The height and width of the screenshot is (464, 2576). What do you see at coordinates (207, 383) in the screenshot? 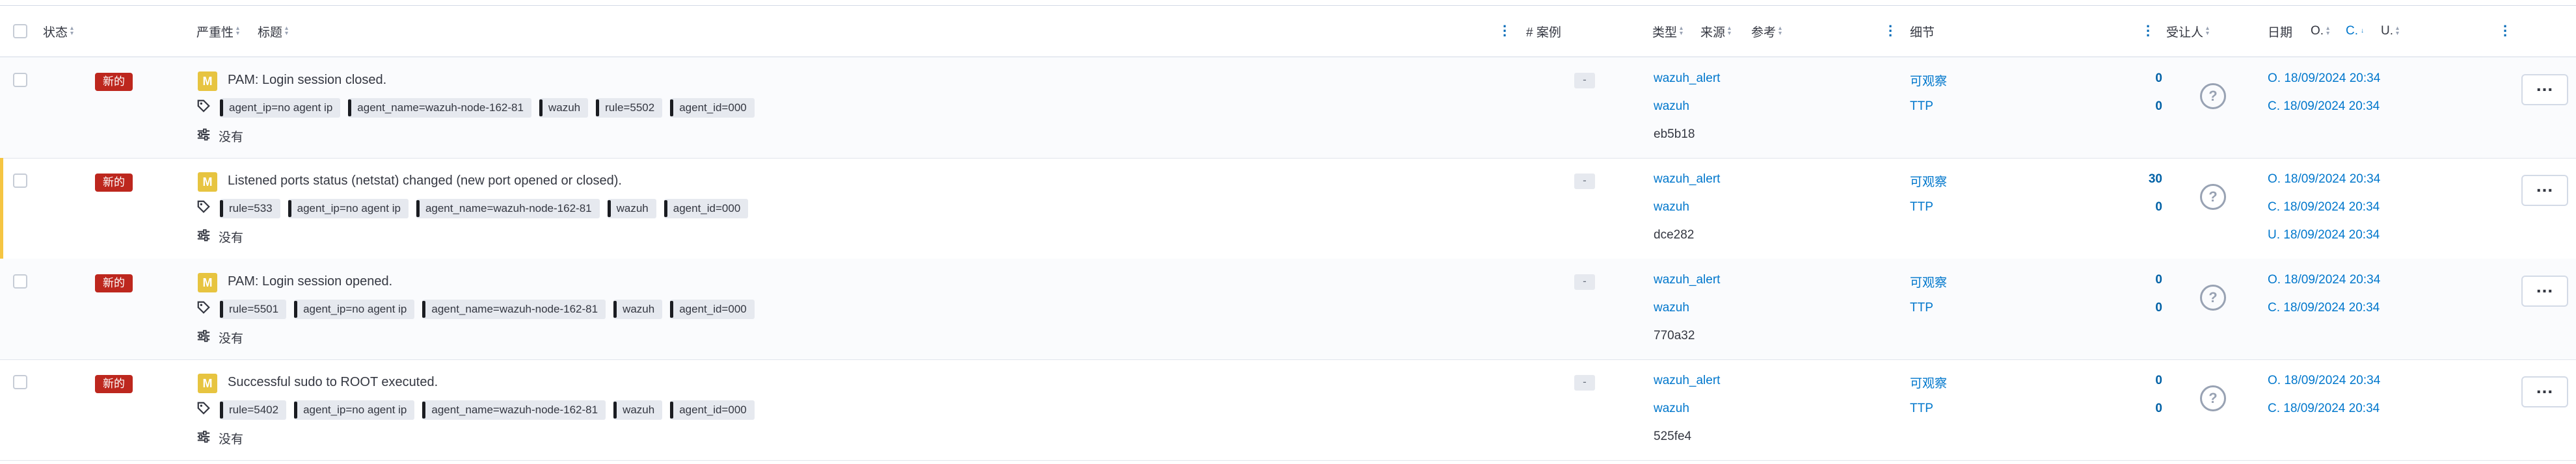
I see `severity-badge: M` at bounding box center [207, 383].